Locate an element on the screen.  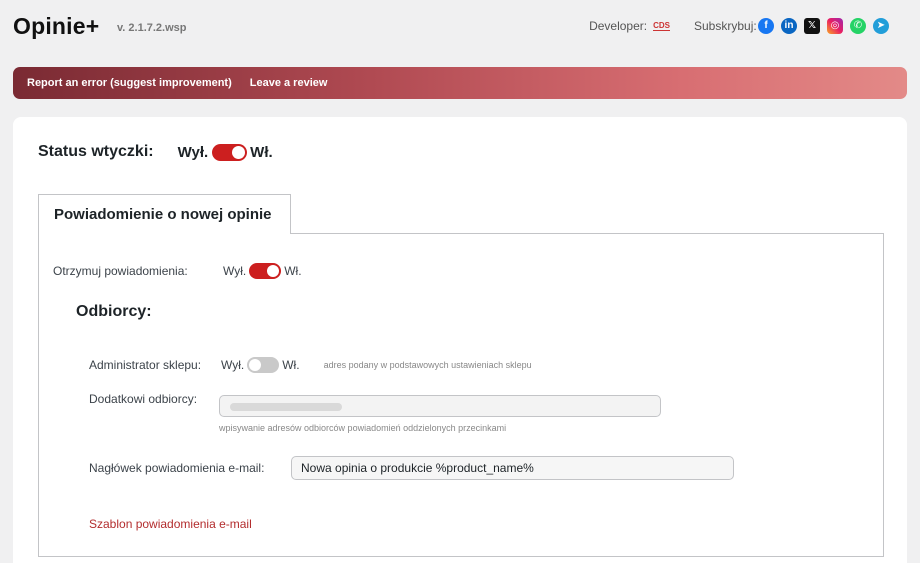
notifications-on-label: Wł. is located at coordinates (293, 271).